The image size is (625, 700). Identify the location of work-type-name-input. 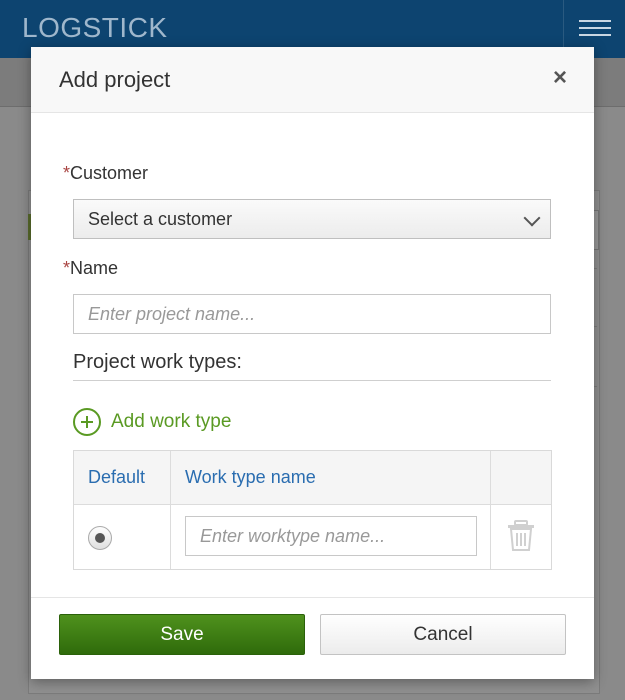
(331, 536).